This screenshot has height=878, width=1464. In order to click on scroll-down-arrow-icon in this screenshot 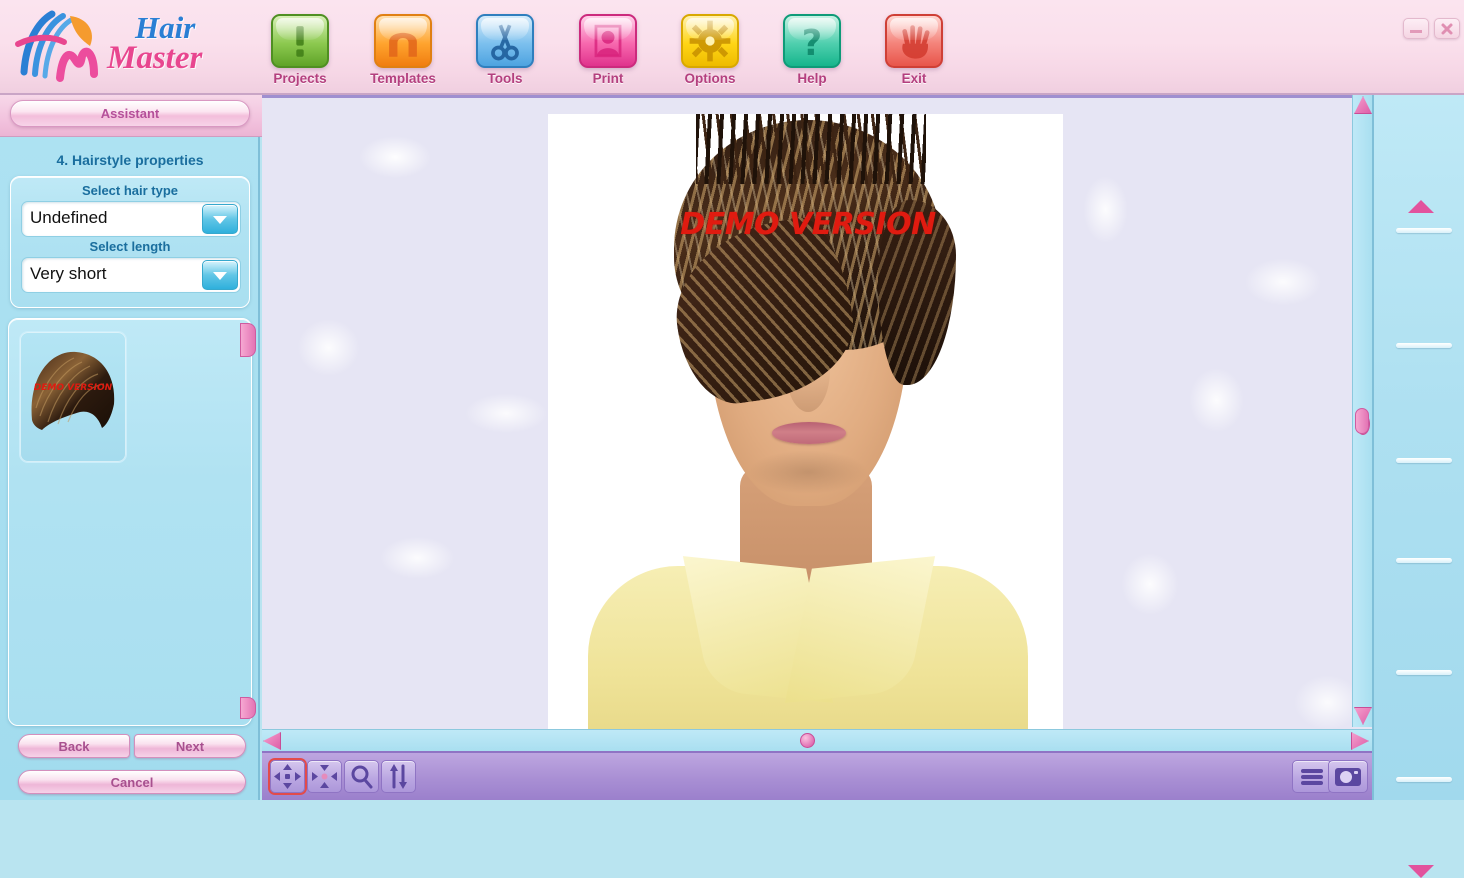, I will do `click(1363, 716)`.